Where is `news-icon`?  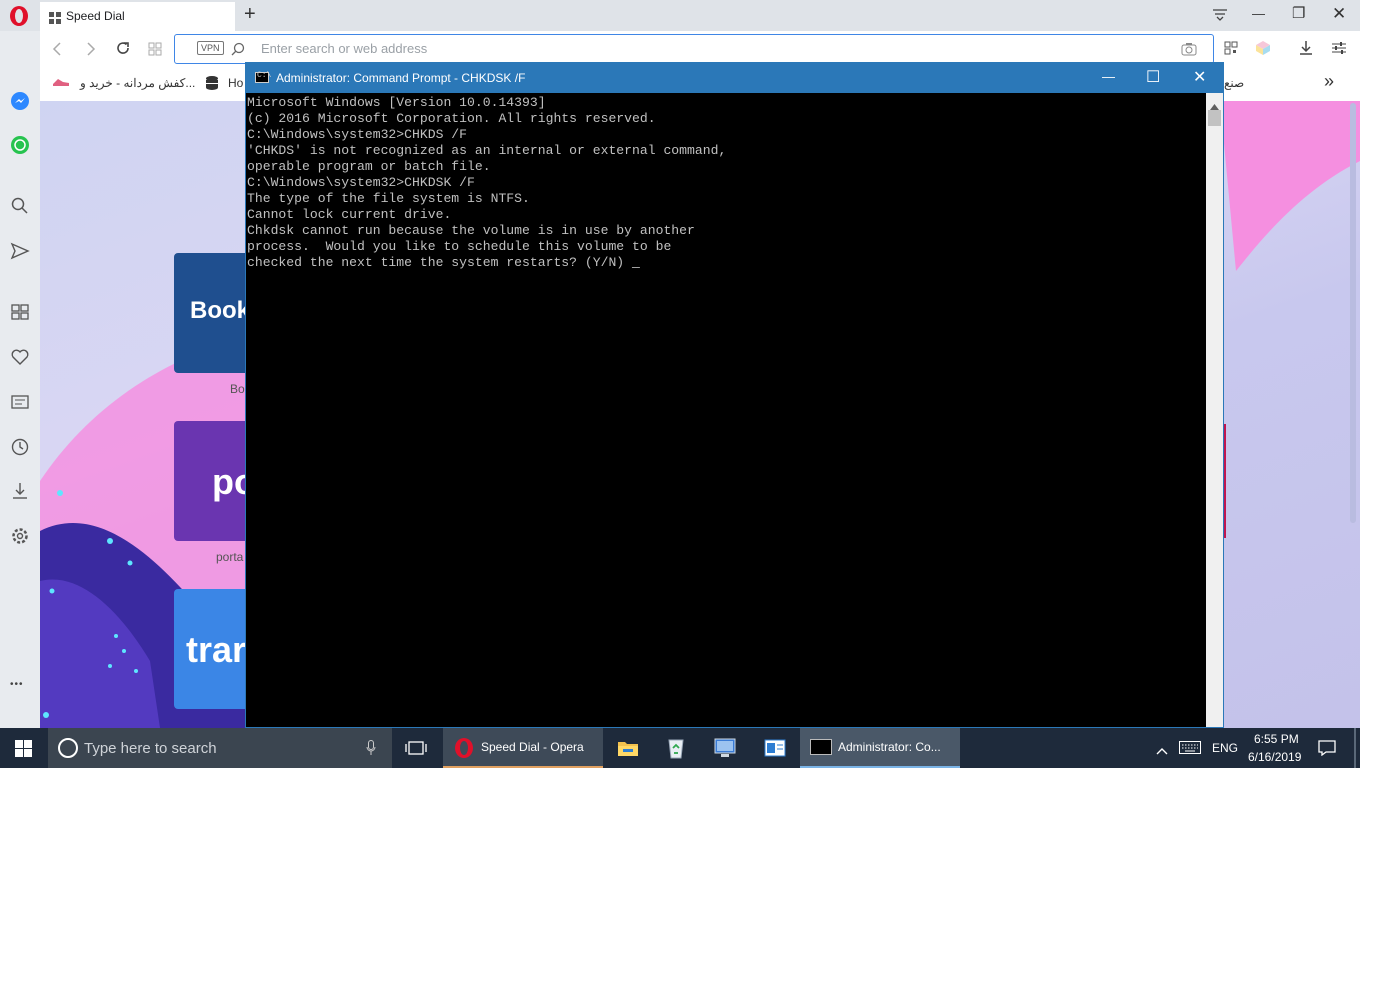 news-icon is located at coordinates (20, 404).